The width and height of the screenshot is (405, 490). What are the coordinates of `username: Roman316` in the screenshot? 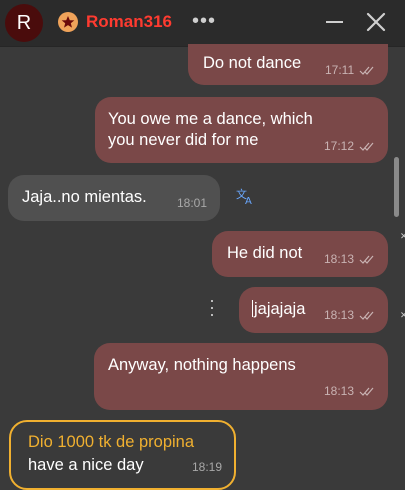 It's located at (129, 22).